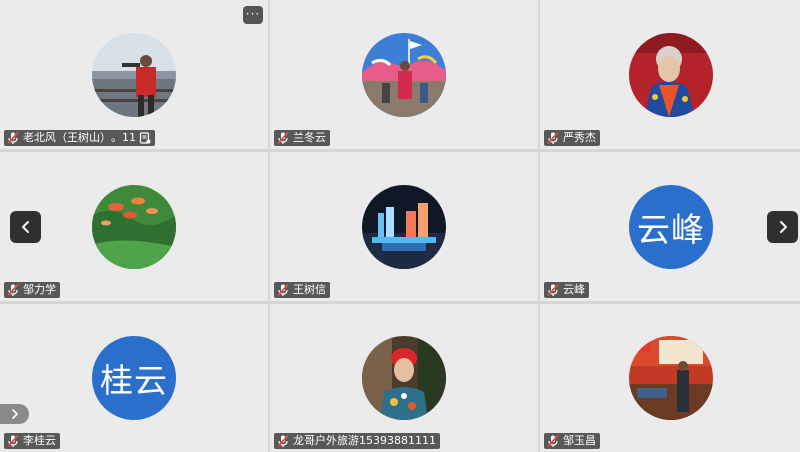 The image size is (800, 452). I want to click on participant-text-avatar: 云峰, so click(671, 226).